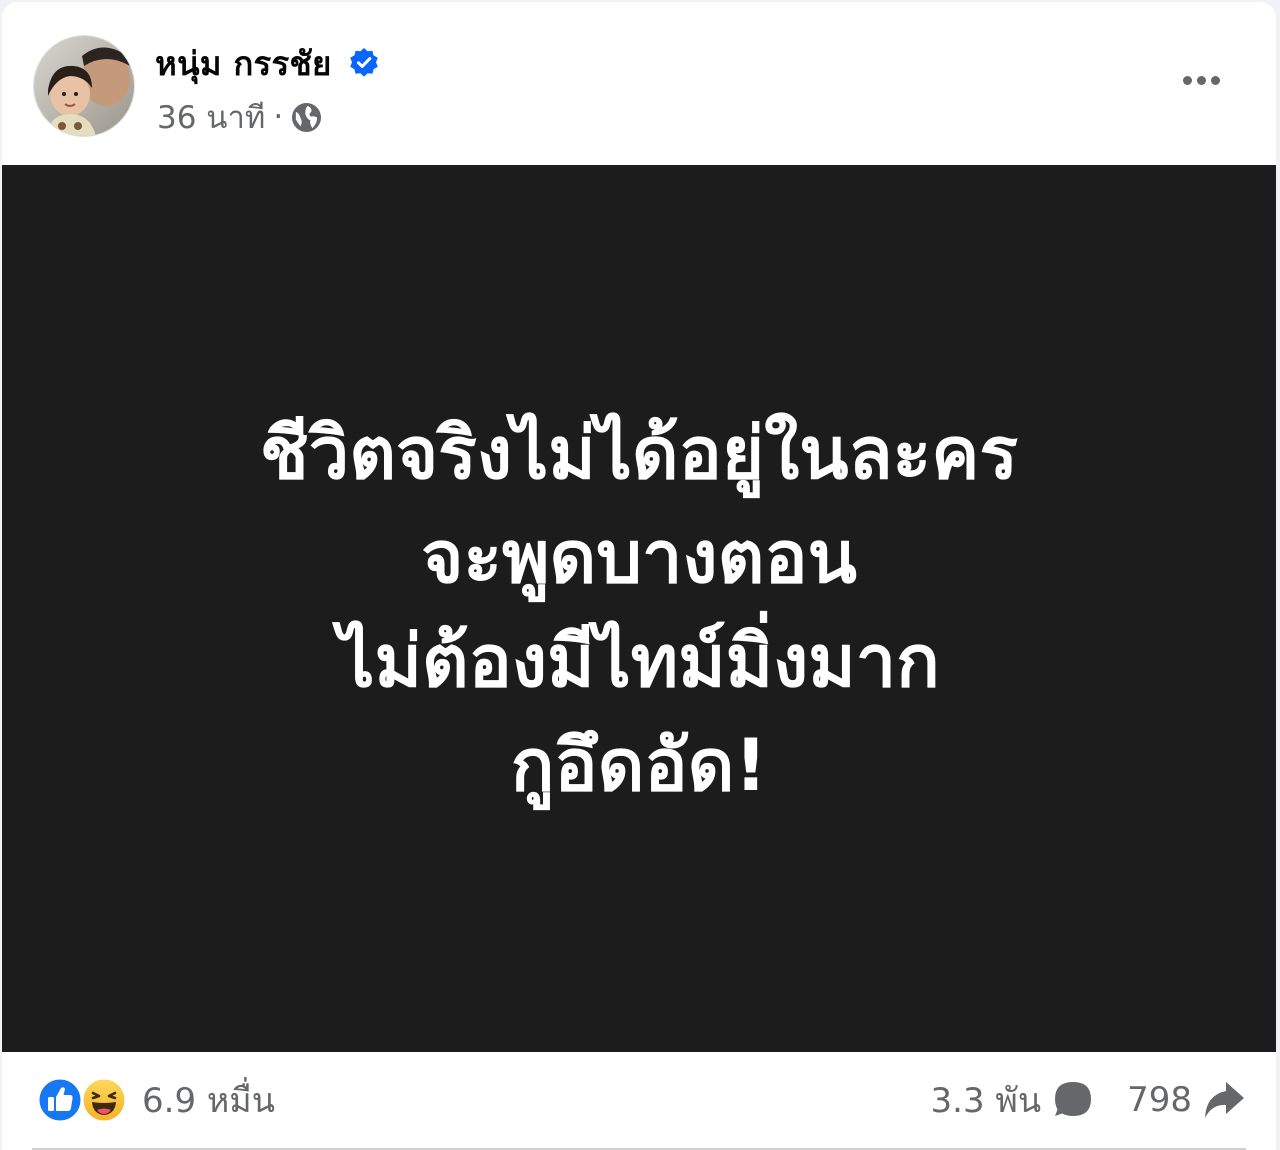  I want to click on share-count-button: 798, so click(1186, 1100).